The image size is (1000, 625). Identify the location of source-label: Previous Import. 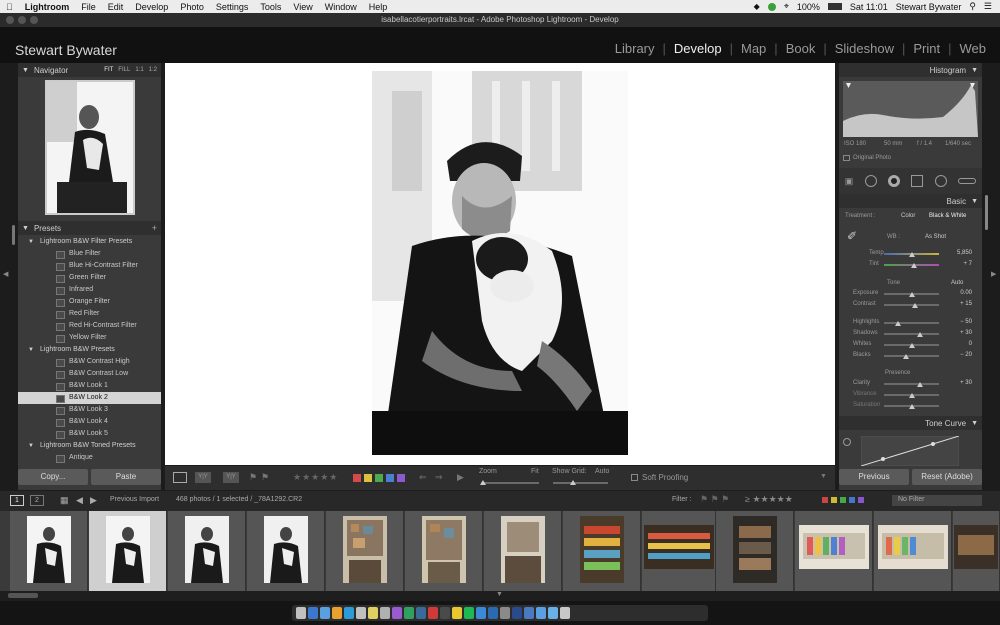
(134, 499).